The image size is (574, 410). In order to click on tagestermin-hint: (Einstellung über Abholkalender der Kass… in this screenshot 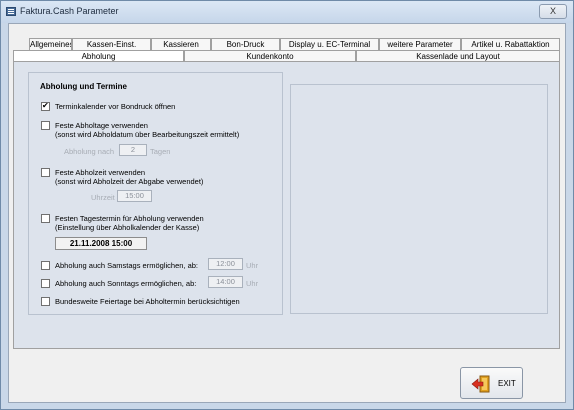, I will do `click(127, 227)`.